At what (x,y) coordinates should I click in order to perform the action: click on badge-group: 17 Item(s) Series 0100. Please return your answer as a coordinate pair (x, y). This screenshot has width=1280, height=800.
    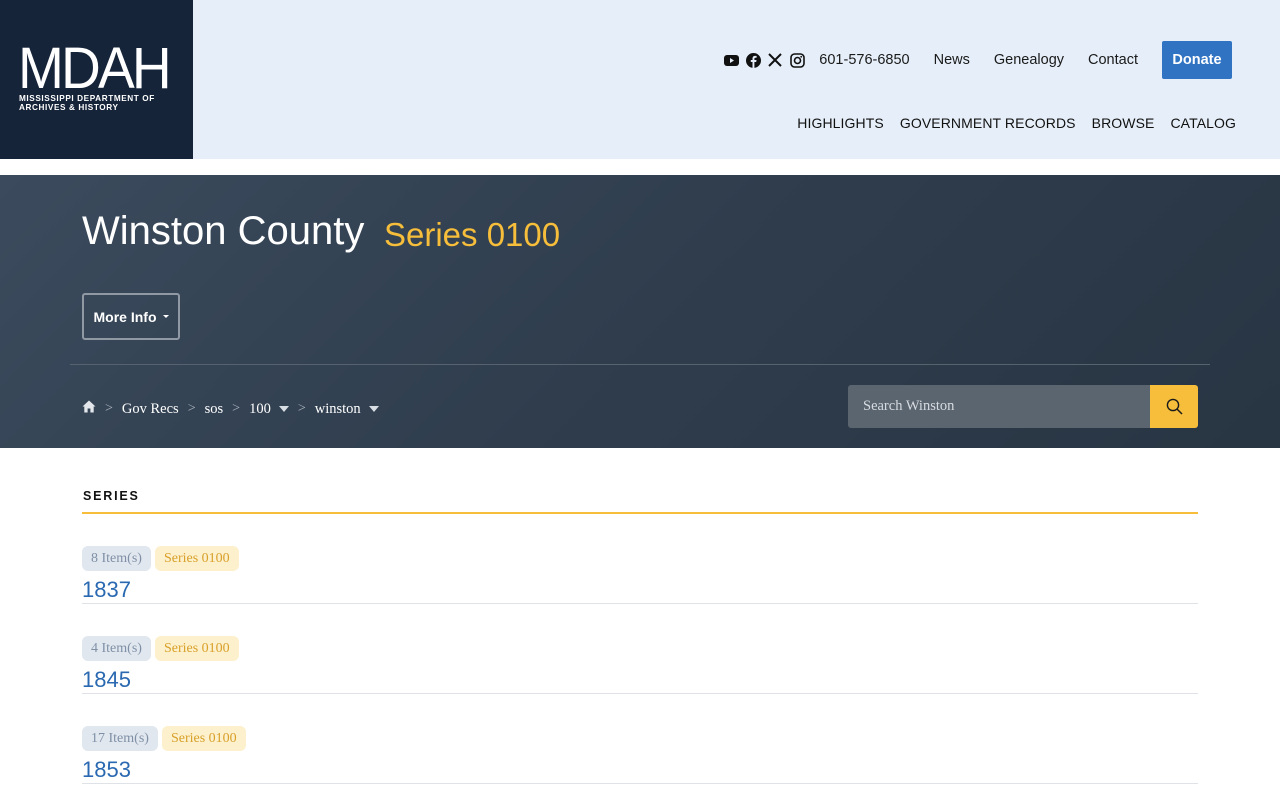
    Looking at the image, I should click on (164, 738).